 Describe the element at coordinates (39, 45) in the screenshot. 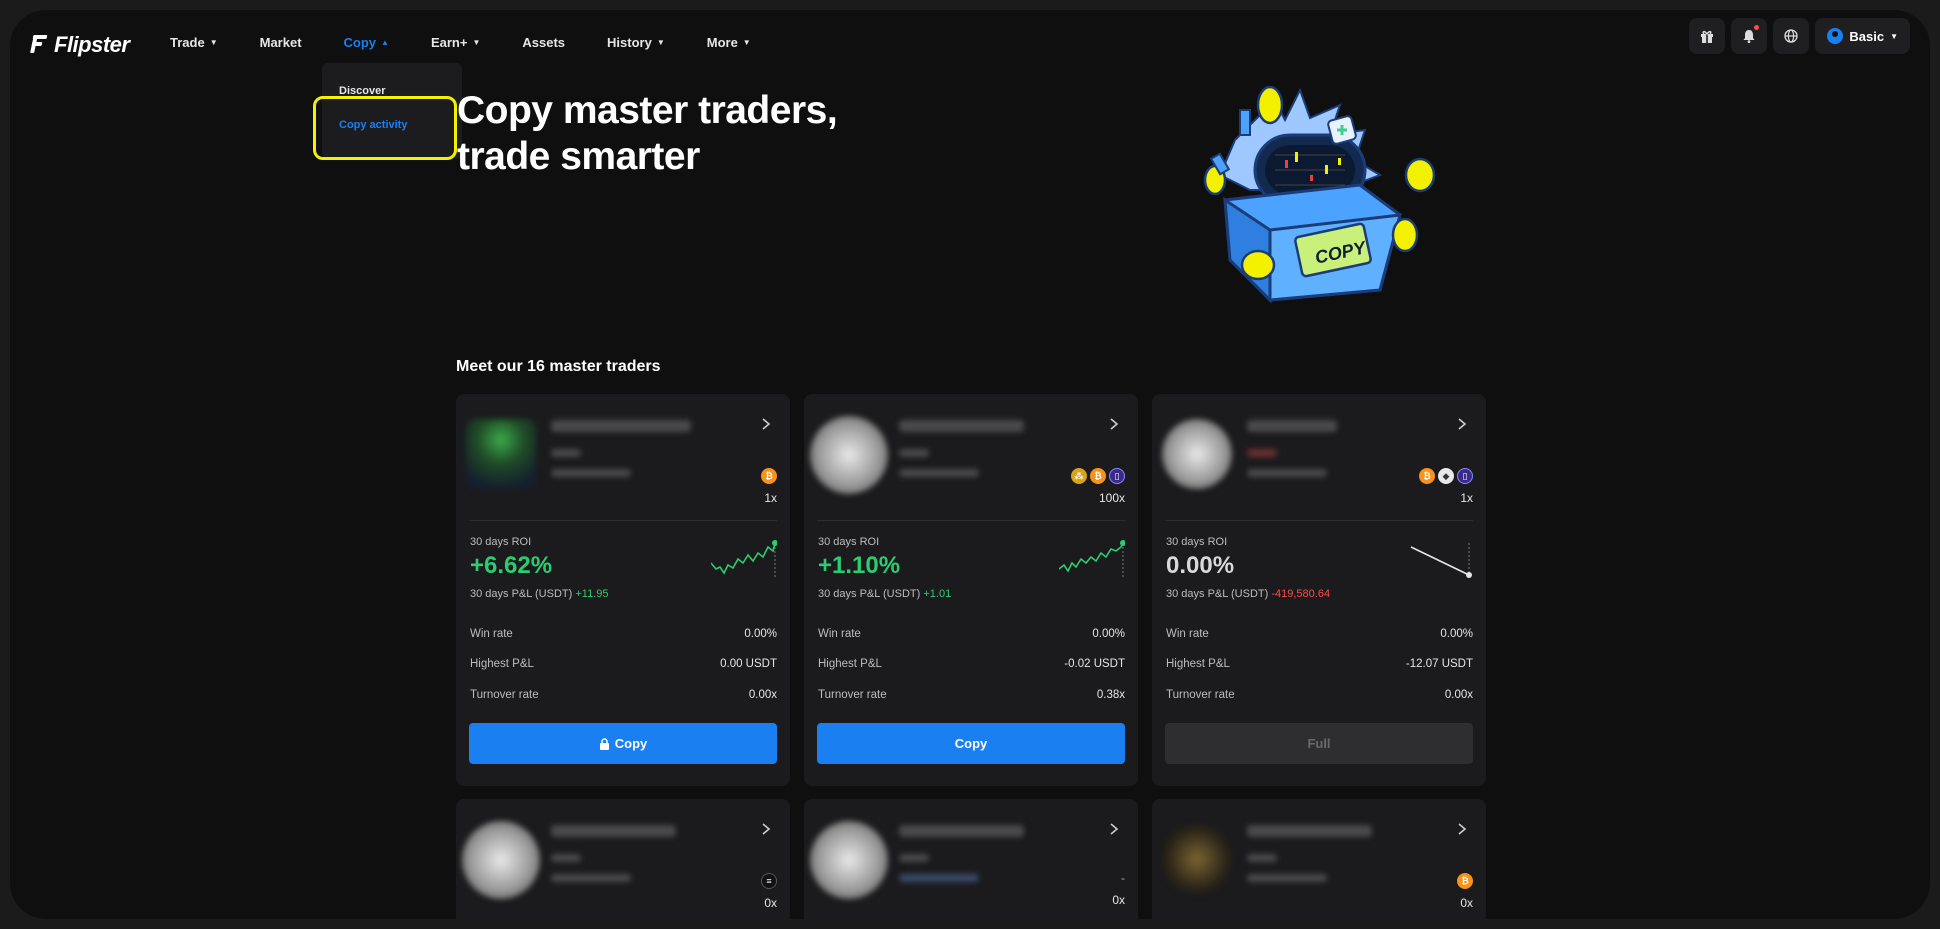

I see `flipster-logo-icon` at that location.